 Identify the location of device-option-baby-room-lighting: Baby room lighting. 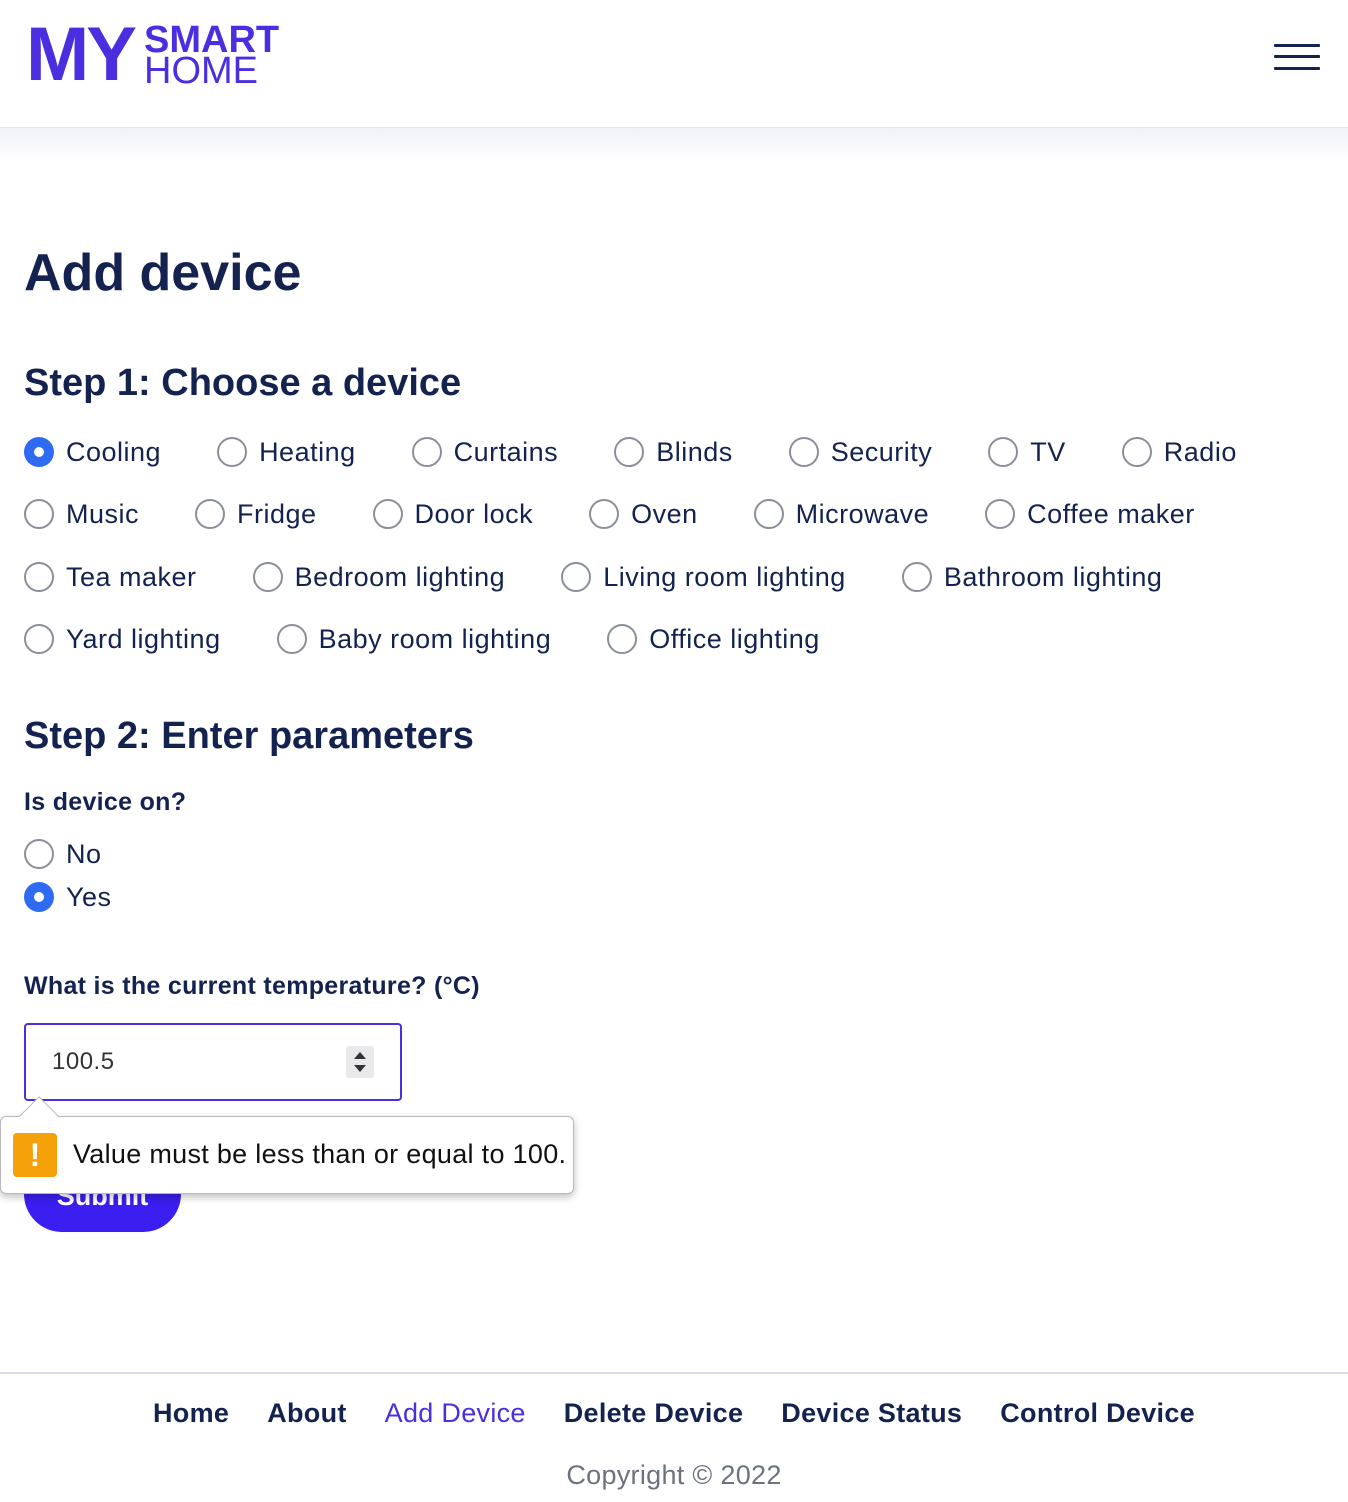
(414, 639).